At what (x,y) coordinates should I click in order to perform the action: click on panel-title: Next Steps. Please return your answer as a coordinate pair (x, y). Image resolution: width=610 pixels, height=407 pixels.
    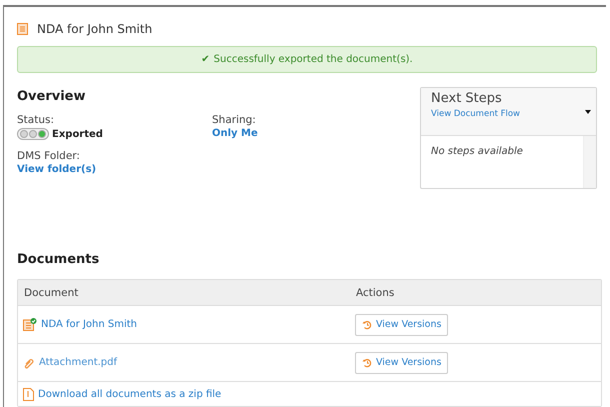
    Looking at the image, I should click on (467, 98).